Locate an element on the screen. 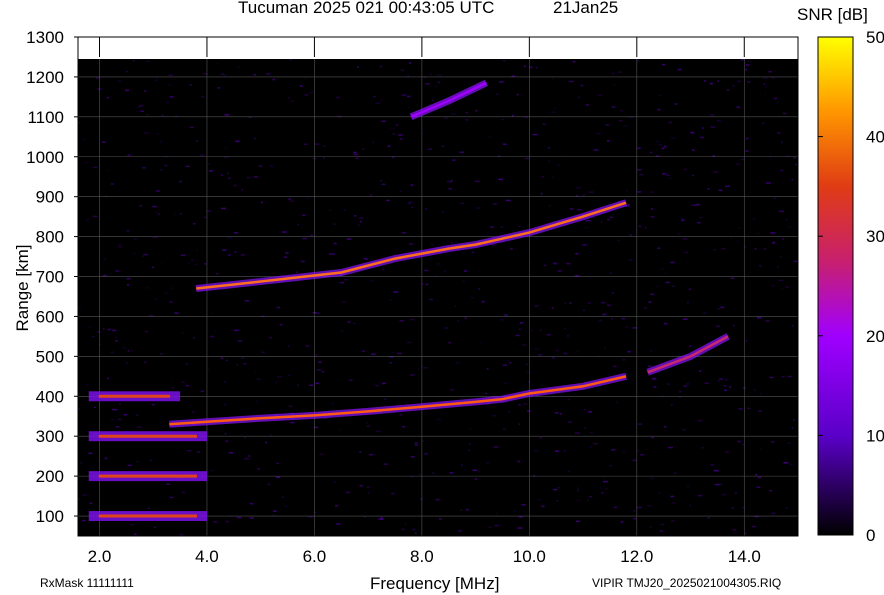  colorbar-tick-label: 10 is located at coordinates (875, 435).